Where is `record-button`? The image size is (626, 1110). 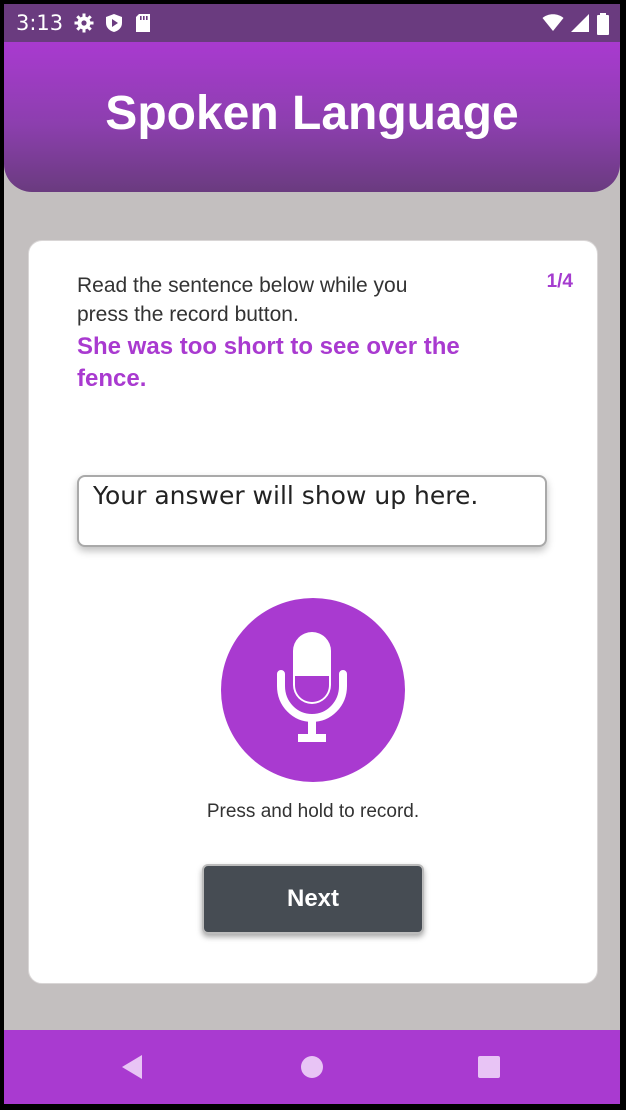
record-button is located at coordinates (313, 690).